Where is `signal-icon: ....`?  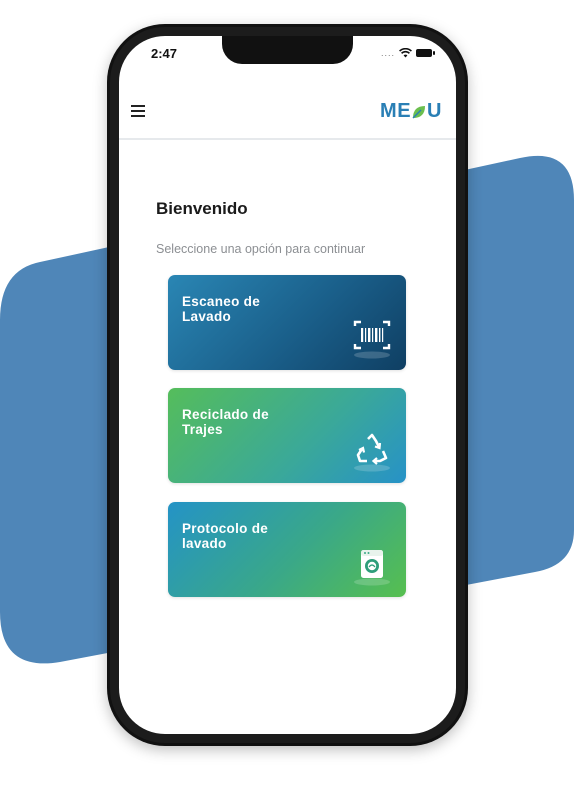 signal-icon: .... is located at coordinates (387, 53).